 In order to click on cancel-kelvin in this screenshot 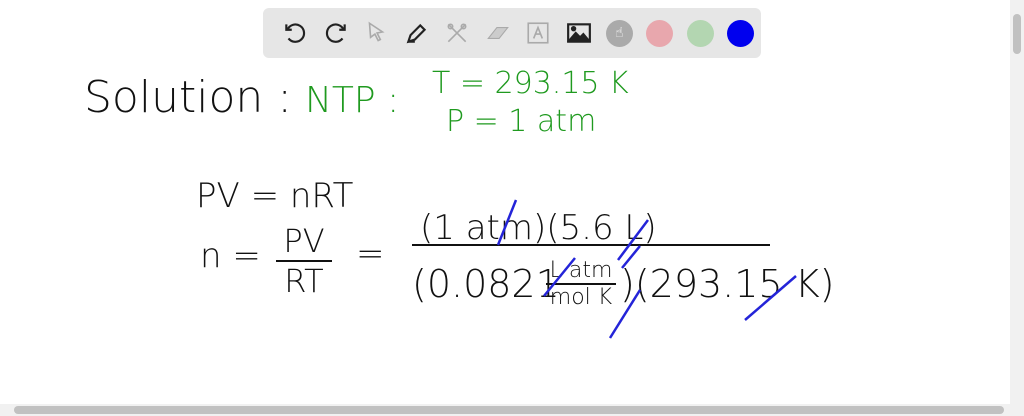, I will do `click(770, 298)`.